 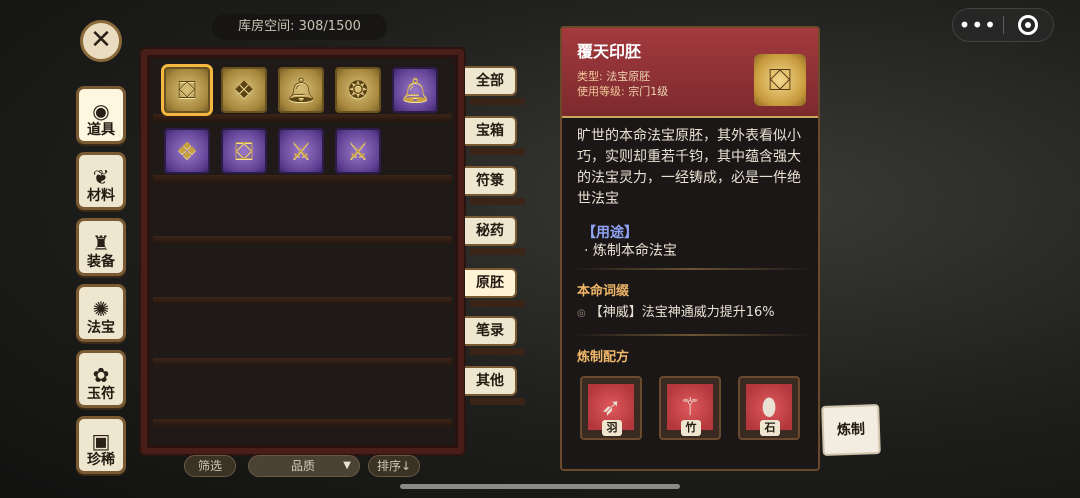 I want to click on home-indicator, so click(x=540, y=486).